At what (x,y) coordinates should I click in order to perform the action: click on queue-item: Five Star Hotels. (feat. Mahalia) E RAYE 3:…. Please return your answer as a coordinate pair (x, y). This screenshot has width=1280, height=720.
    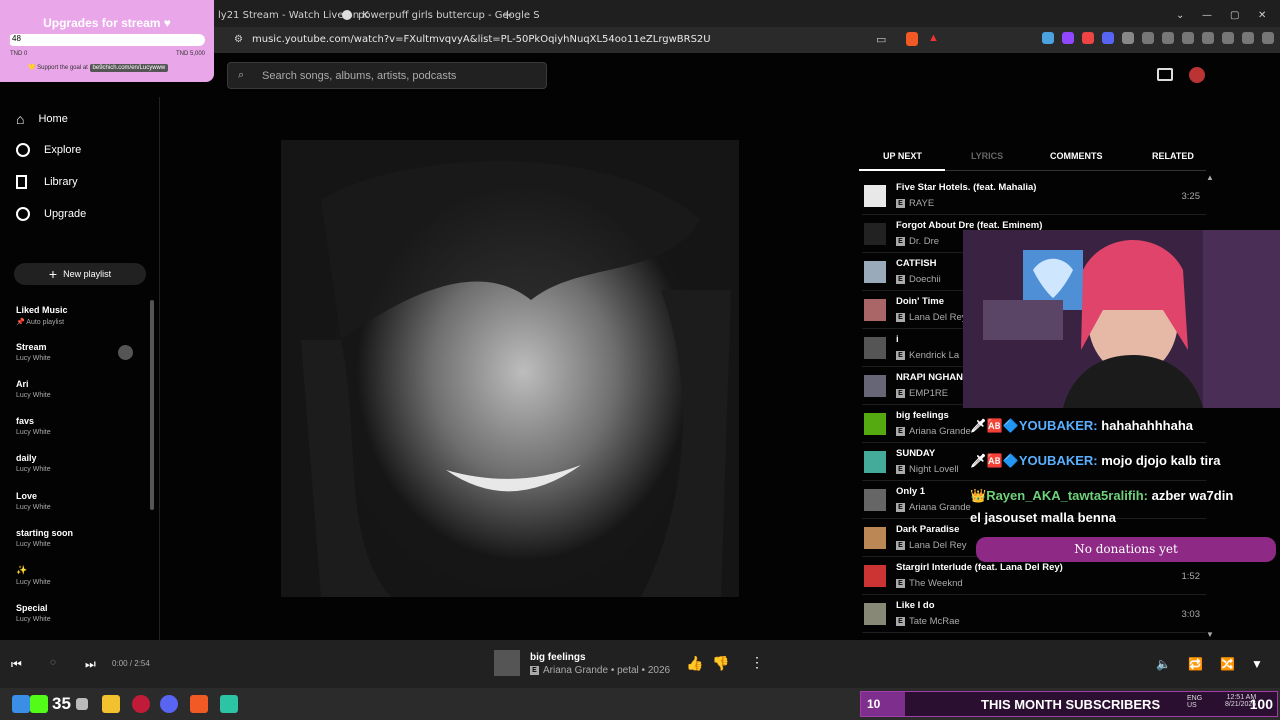
    Looking at the image, I should click on (1034, 196).